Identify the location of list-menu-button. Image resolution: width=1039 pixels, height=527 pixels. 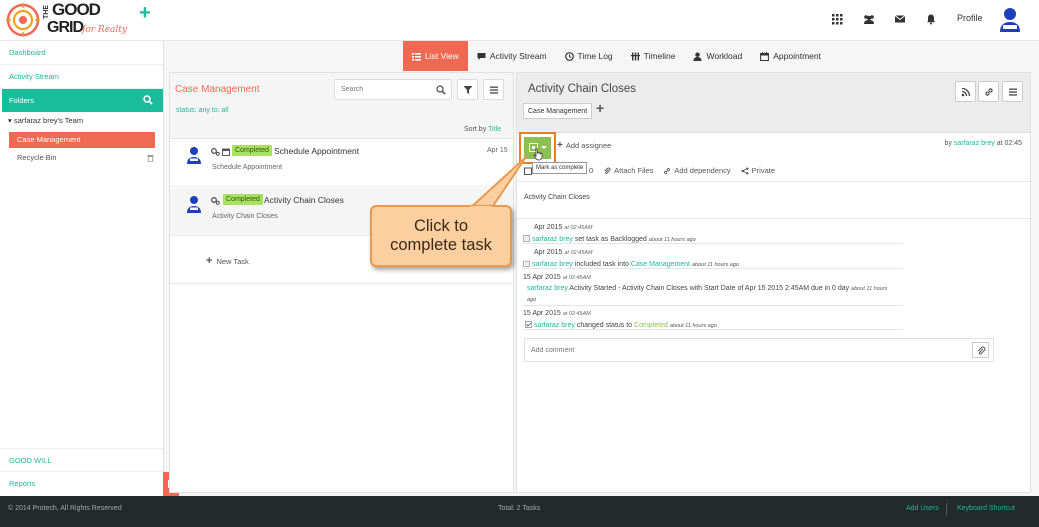
(493, 89).